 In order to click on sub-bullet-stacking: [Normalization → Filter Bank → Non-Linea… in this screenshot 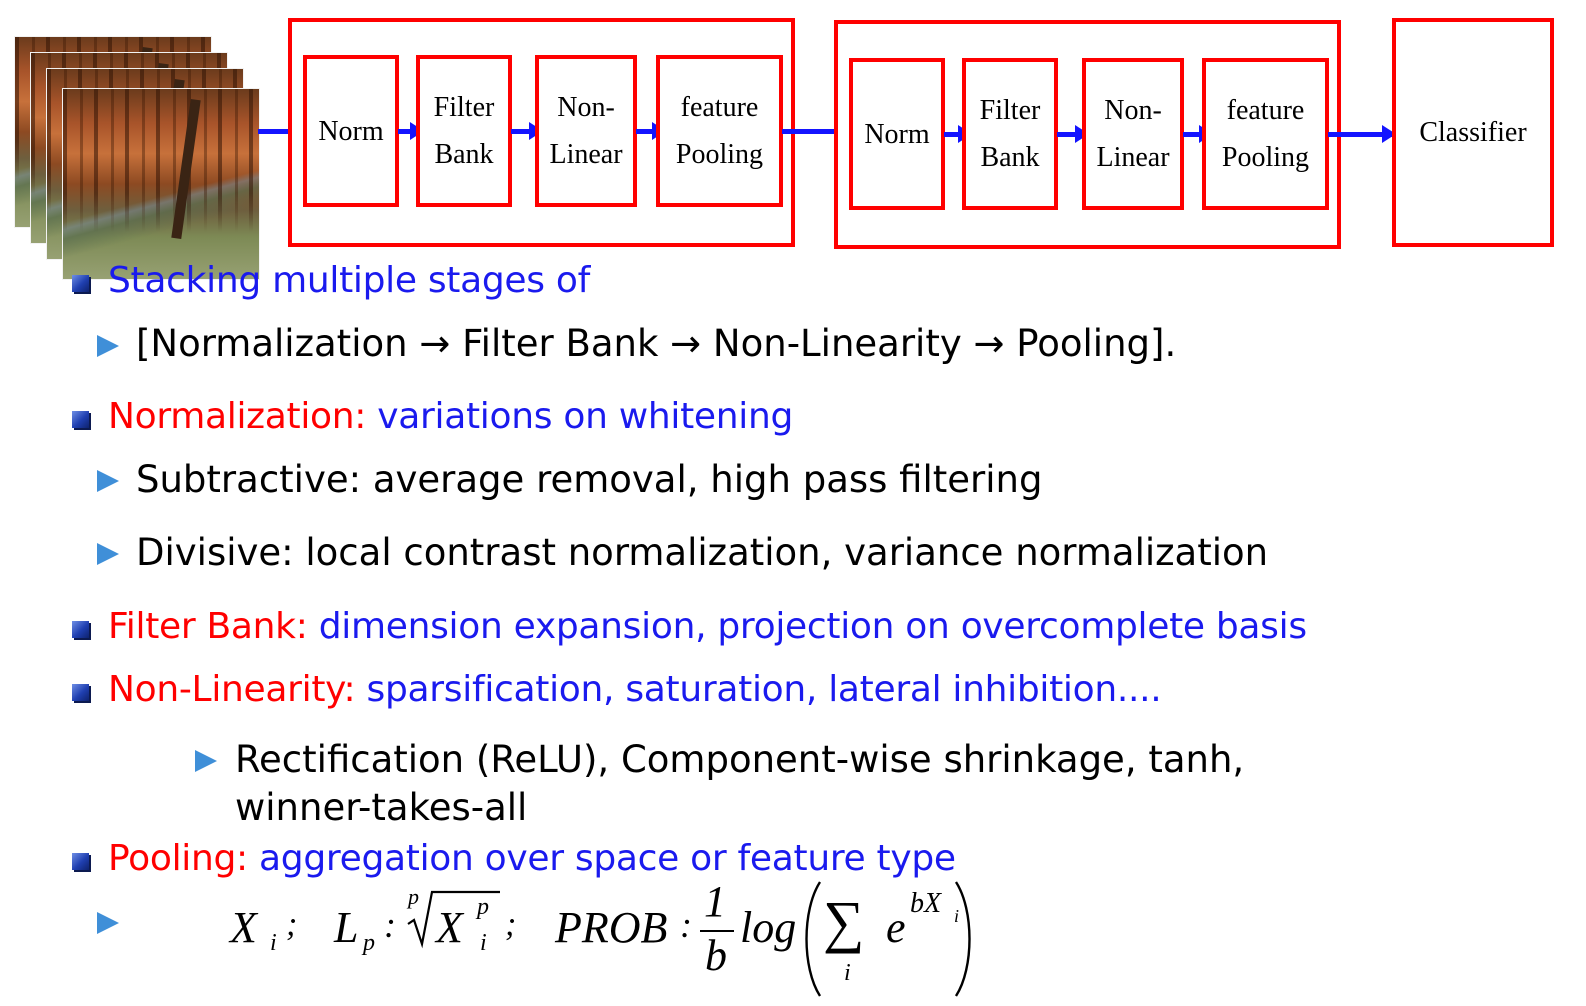, I will do `click(656, 343)`.